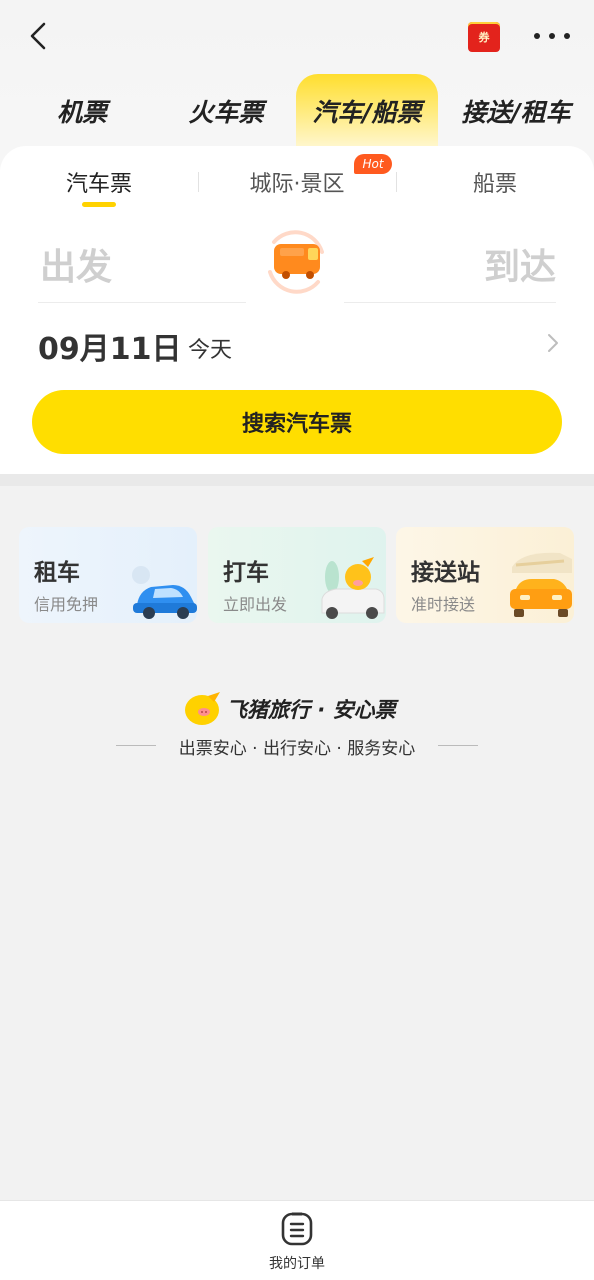  Describe the element at coordinates (445, 573) in the screenshot. I see `service-title: 接送站` at that location.